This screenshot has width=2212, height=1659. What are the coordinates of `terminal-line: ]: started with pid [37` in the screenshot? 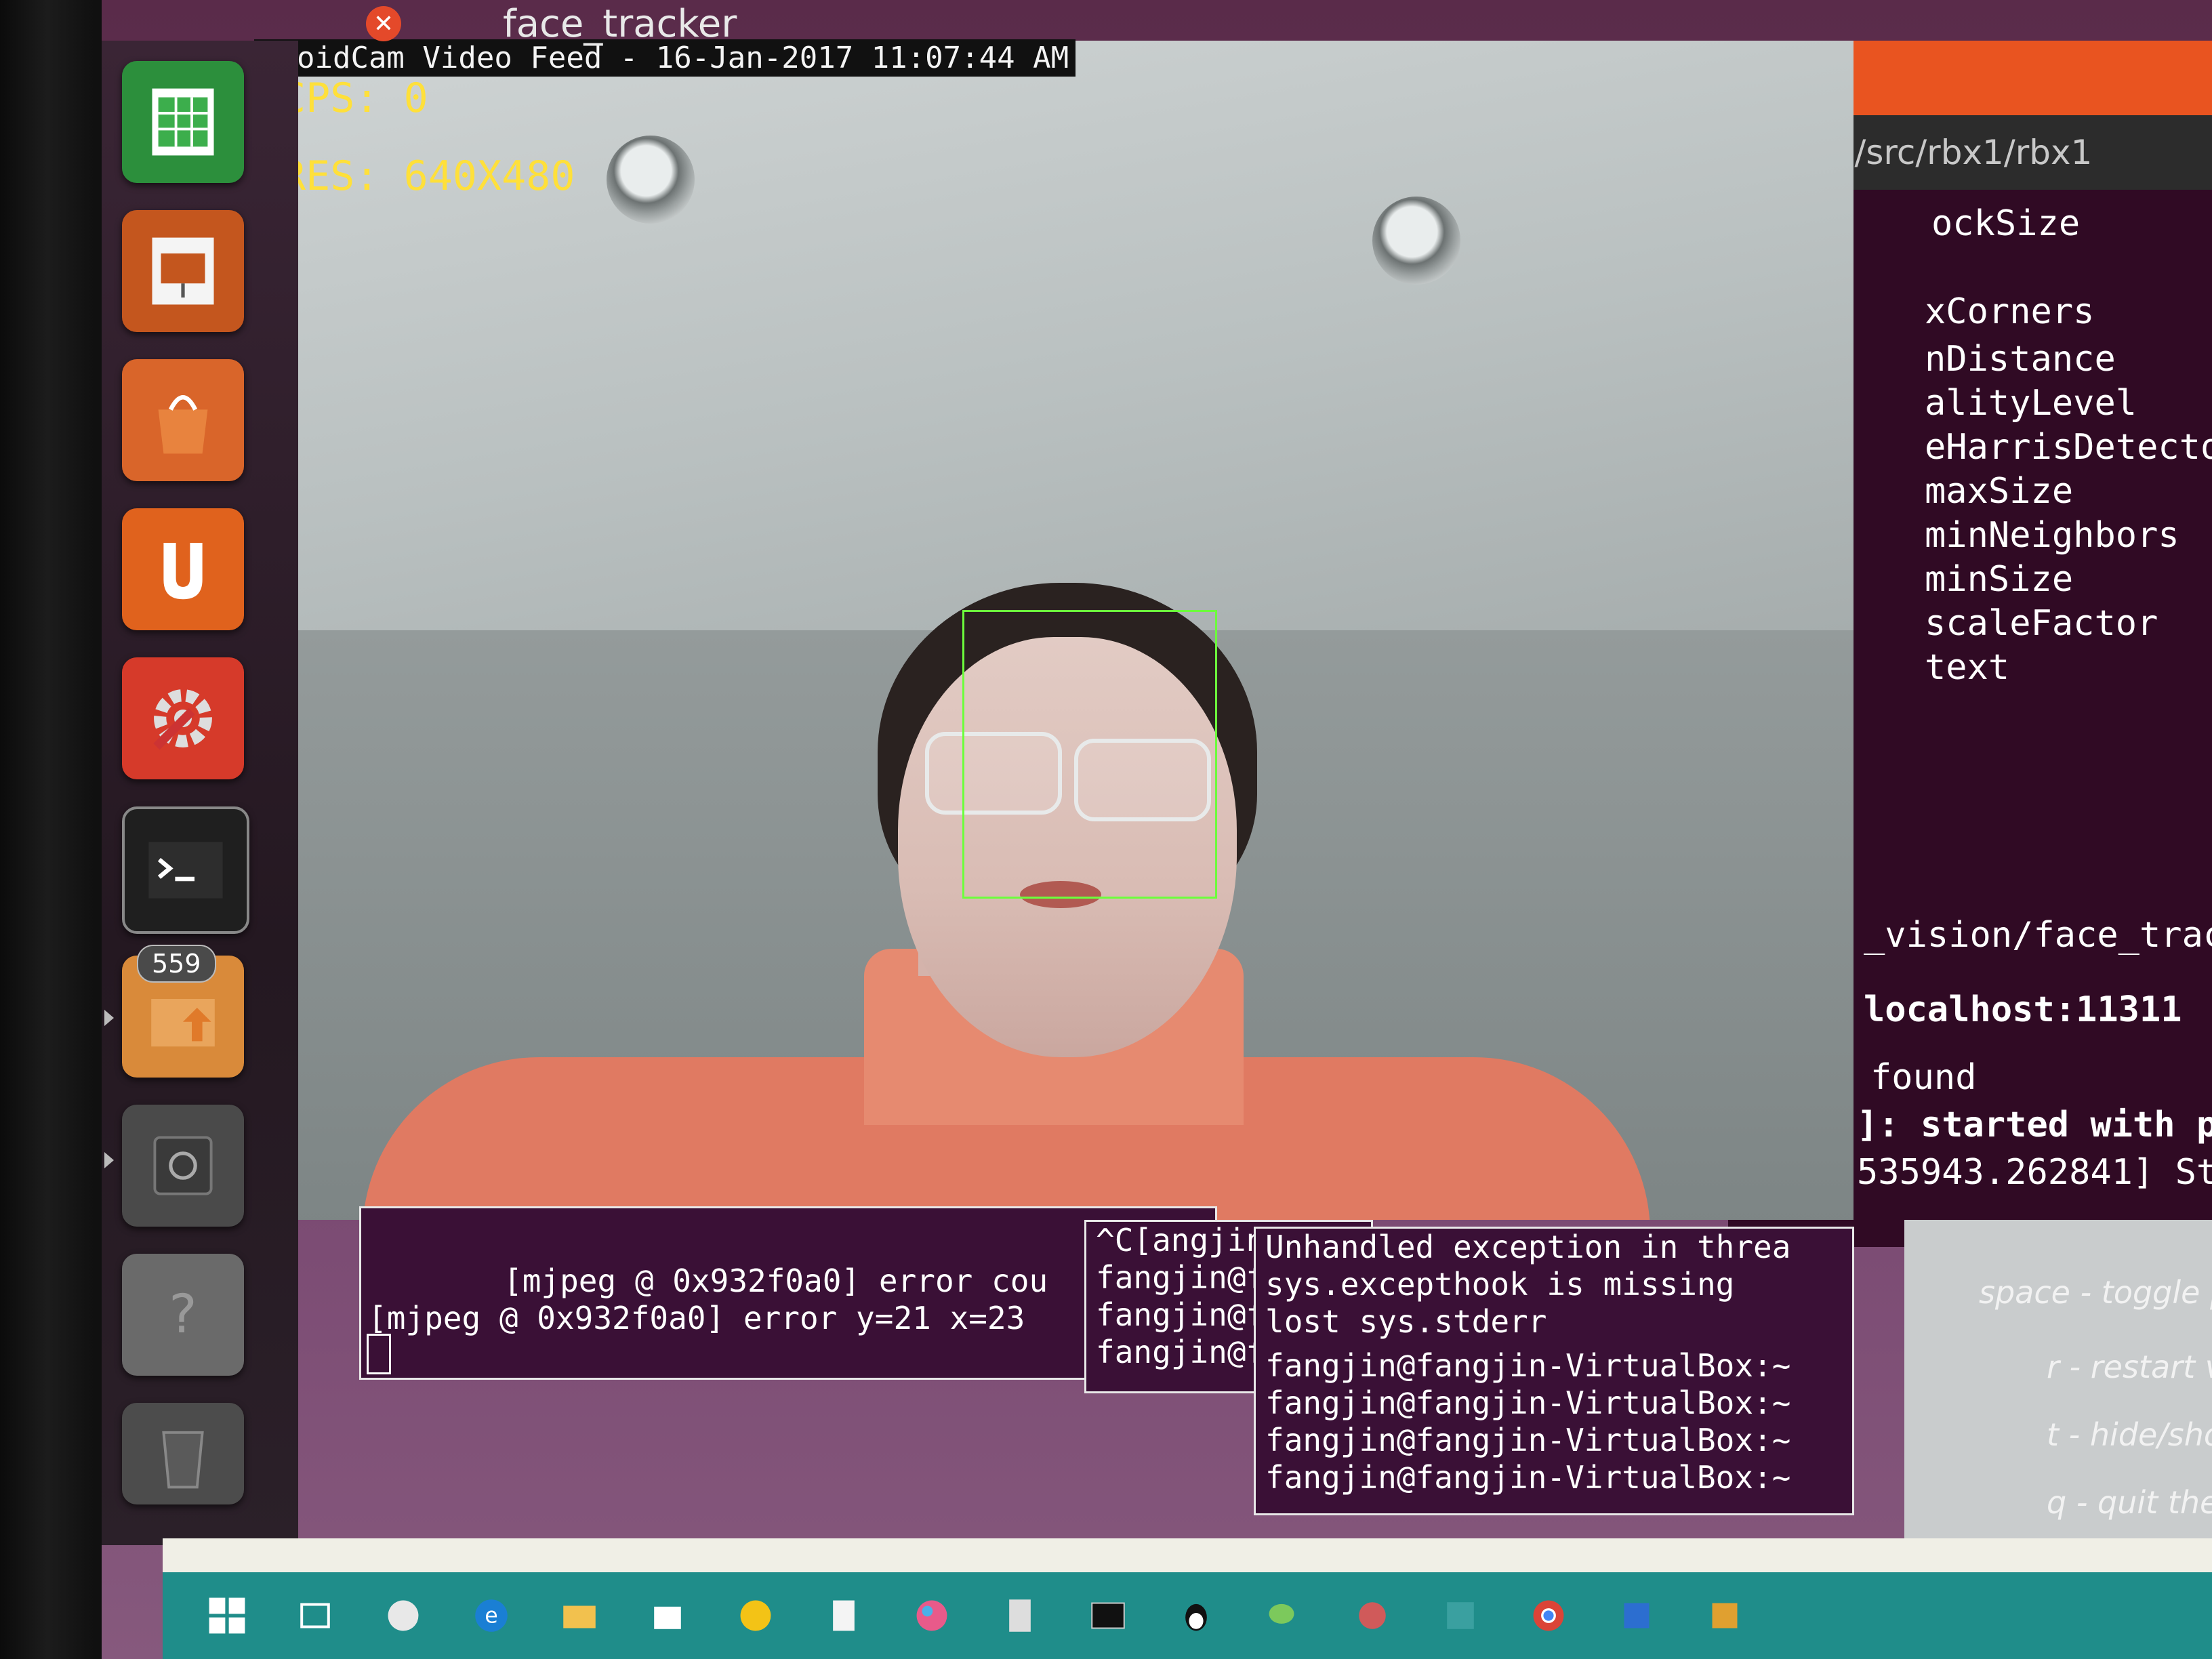 It's located at (2034, 1125).